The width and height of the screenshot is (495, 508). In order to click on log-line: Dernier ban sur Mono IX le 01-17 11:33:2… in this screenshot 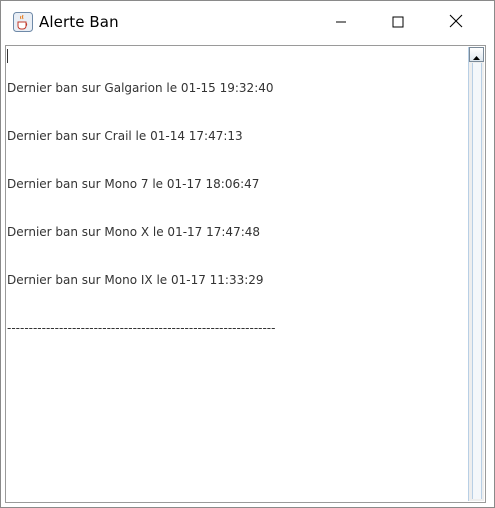, I will do `click(135, 280)`.